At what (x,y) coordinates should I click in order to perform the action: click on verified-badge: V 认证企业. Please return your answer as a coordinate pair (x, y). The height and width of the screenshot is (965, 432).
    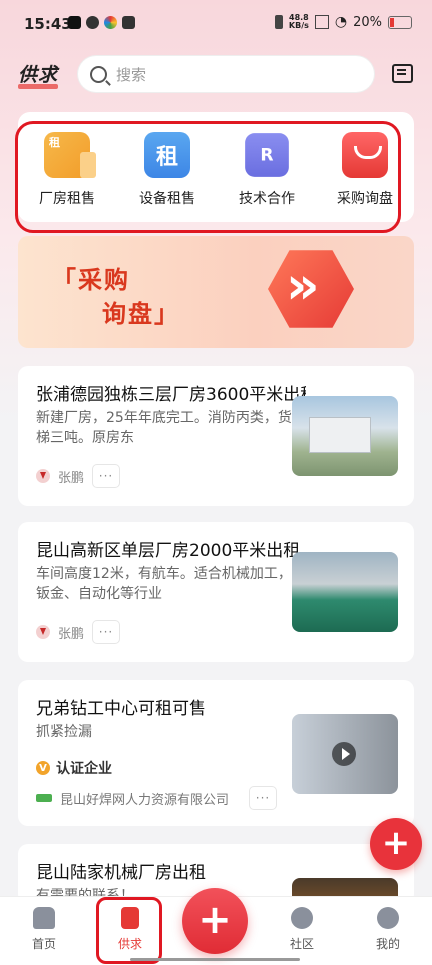
    Looking at the image, I should click on (74, 768).